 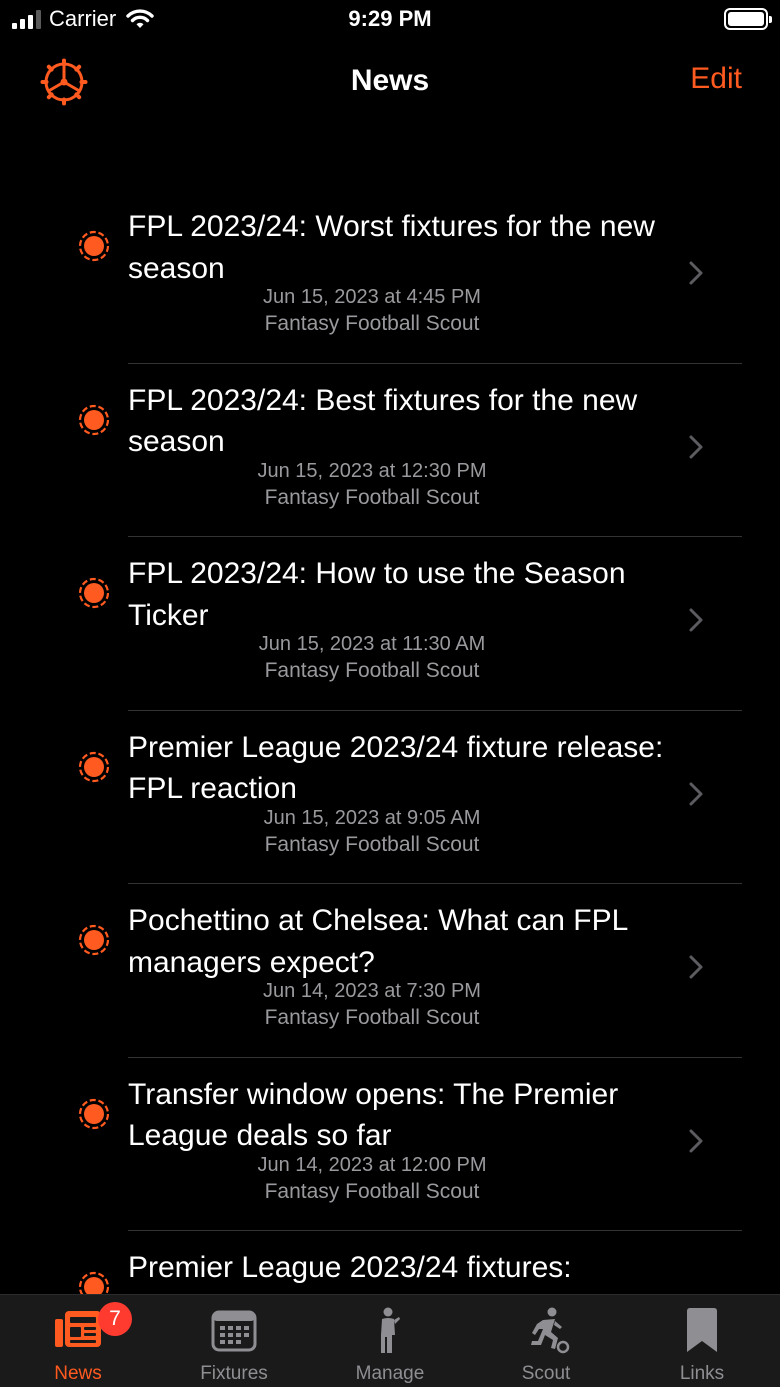 I want to click on tab-news: News 7, so click(x=78, y=1341).